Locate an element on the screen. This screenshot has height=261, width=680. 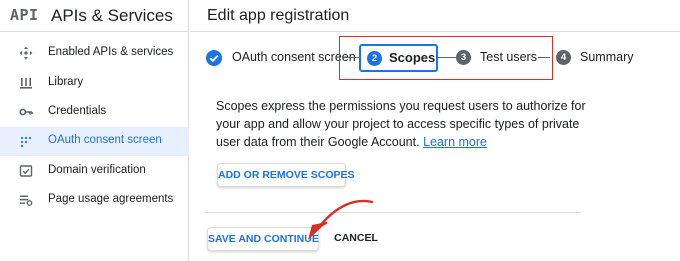
domain-verification-icon is located at coordinates (26, 171).